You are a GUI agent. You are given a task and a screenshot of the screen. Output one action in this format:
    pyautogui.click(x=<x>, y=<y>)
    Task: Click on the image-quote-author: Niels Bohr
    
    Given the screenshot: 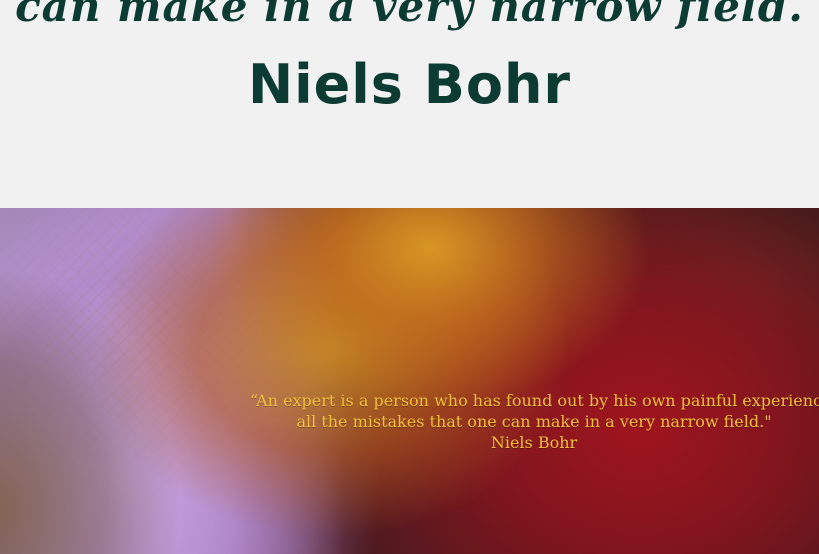 What is the action you would take?
    pyautogui.click(x=534, y=442)
    